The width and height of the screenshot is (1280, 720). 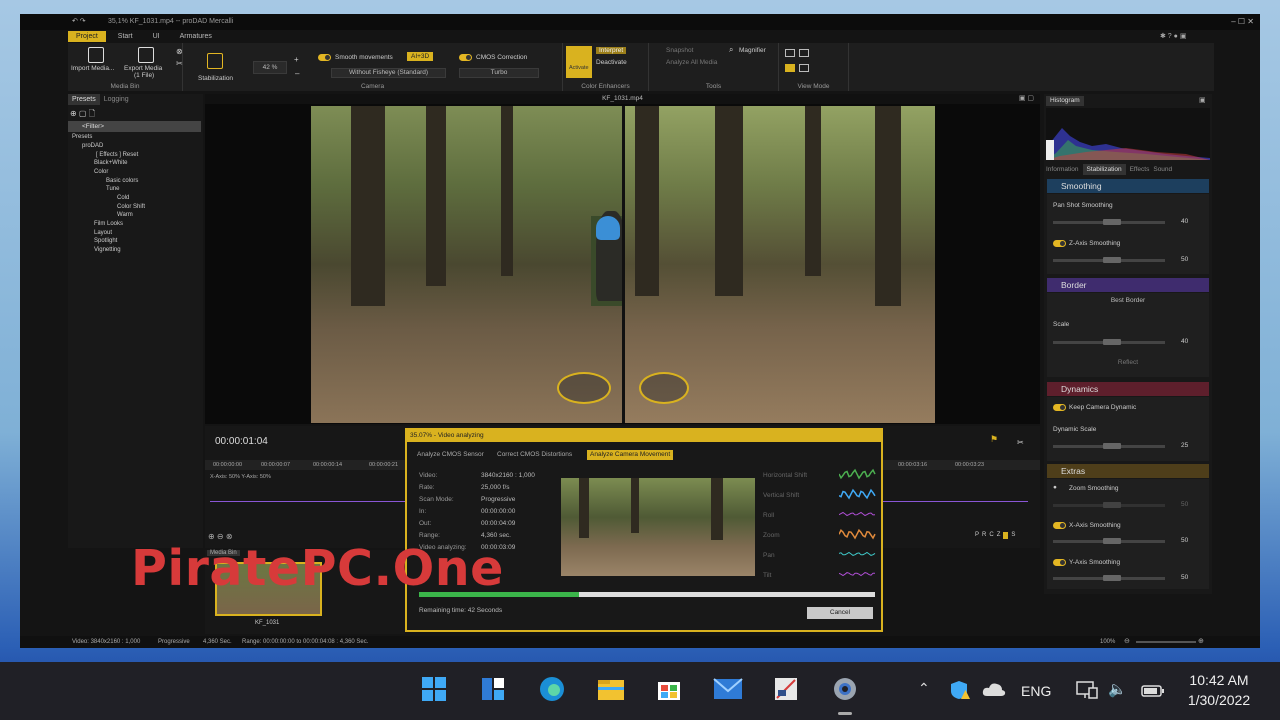 What do you see at coordinates (845, 689) in the screenshot?
I see `settings-gear-icon` at bounding box center [845, 689].